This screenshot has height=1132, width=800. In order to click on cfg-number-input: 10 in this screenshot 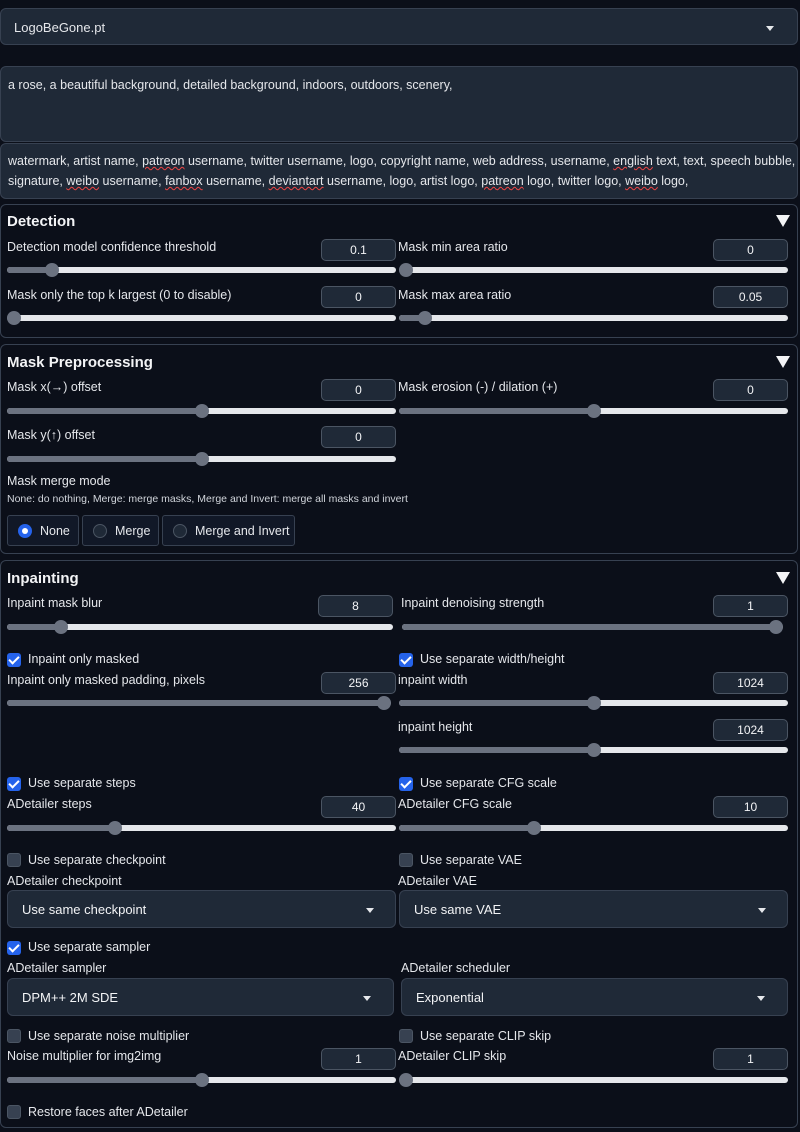, I will do `click(750, 807)`.